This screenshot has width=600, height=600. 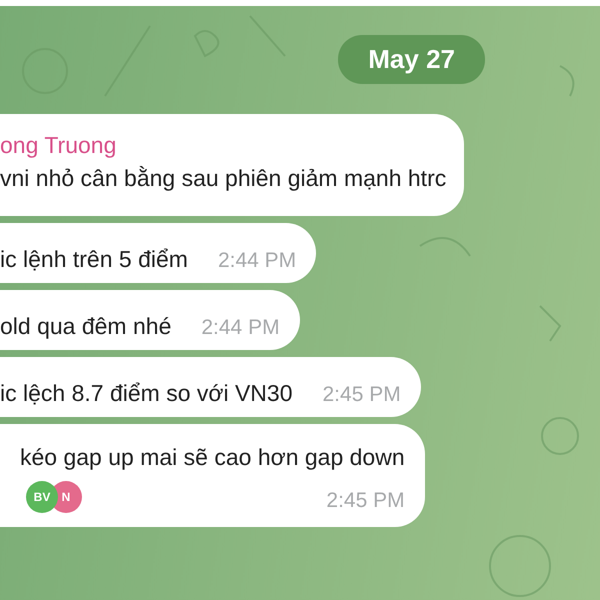 What do you see at coordinates (411, 59) in the screenshot?
I see `date-badge: May 27` at bounding box center [411, 59].